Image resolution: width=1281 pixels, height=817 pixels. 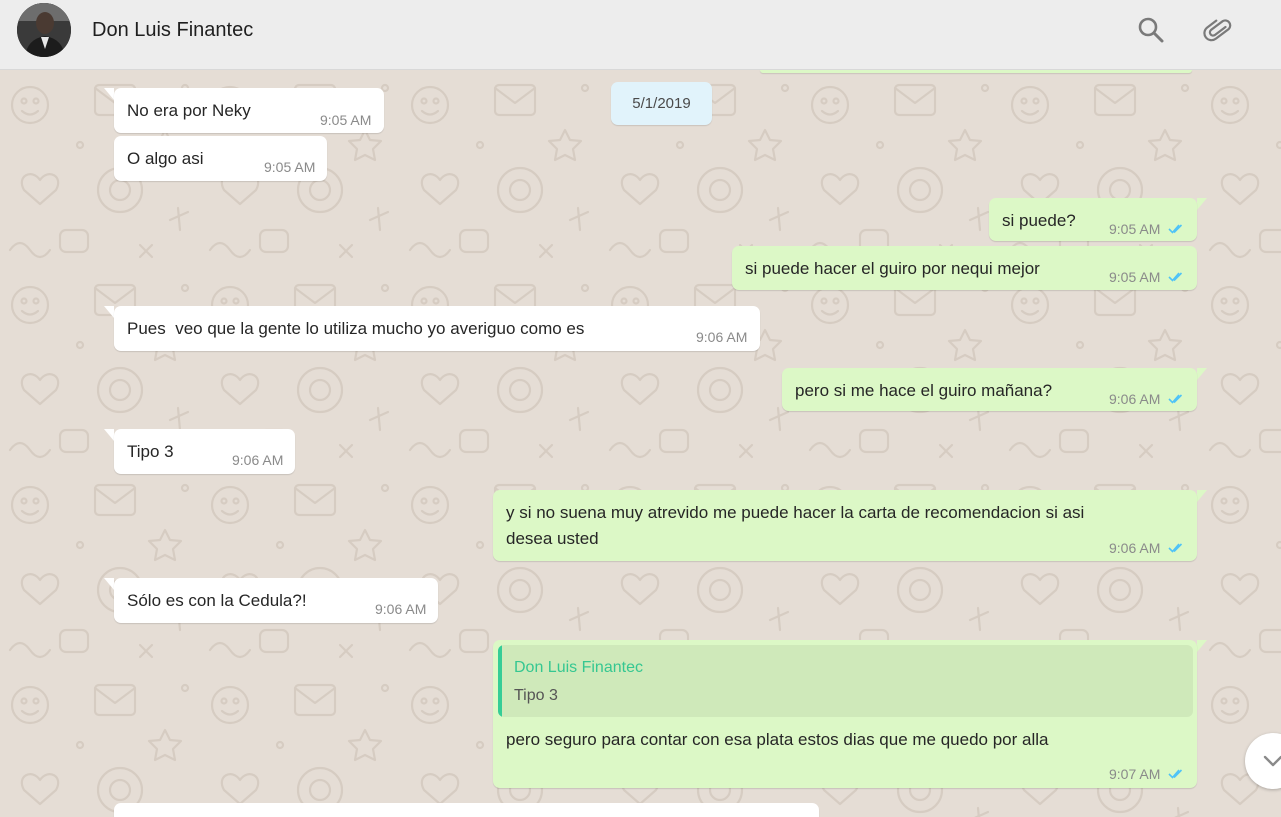 What do you see at coordinates (189, 110) in the screenshot?
I see `message-text: No era por Neky` at bounding box center [189, 110].